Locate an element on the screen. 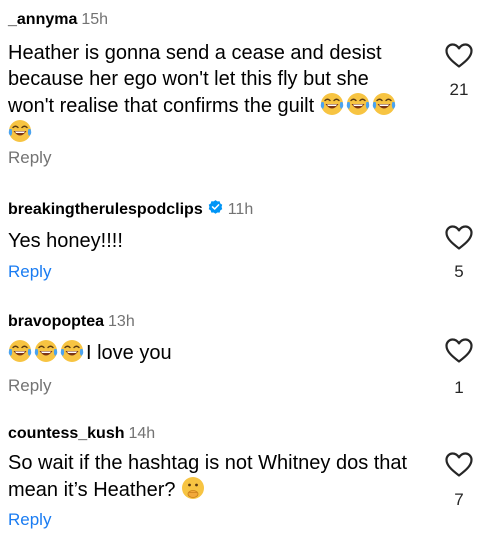 The height and width of the screenshot is (551, 500). comment-meta: bravopoptea 13h is located at coordinates (71, 322).